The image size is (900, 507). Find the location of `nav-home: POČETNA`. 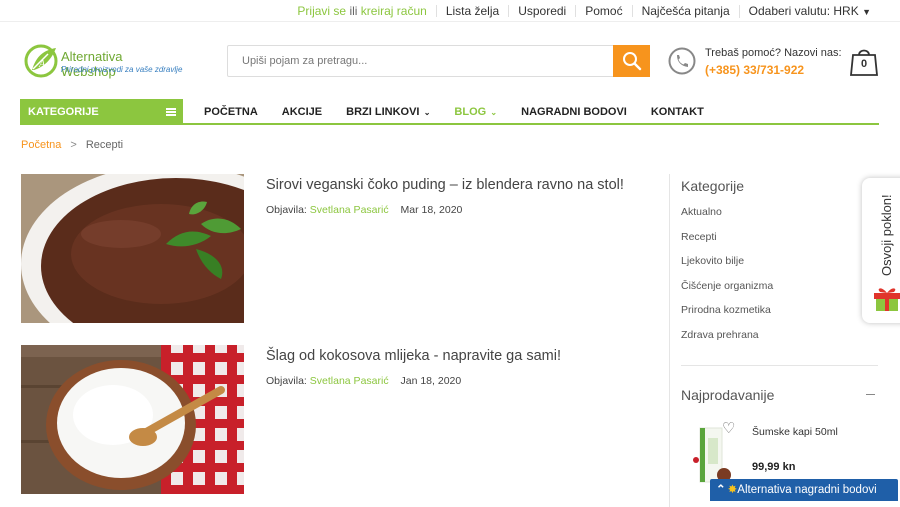

nav-home: POČETNA is located at coordinates (231, 112).